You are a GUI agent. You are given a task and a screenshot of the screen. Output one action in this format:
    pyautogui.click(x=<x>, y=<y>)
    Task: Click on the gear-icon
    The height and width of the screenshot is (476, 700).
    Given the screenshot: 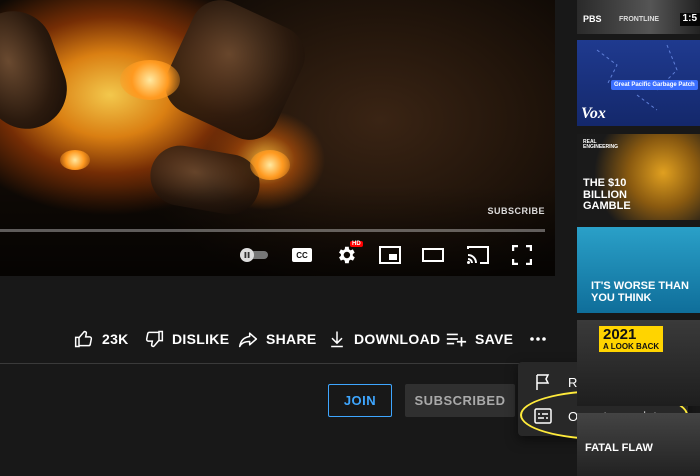 What is the action you would take?
    pyautogui.click(x=347, y=255)
    